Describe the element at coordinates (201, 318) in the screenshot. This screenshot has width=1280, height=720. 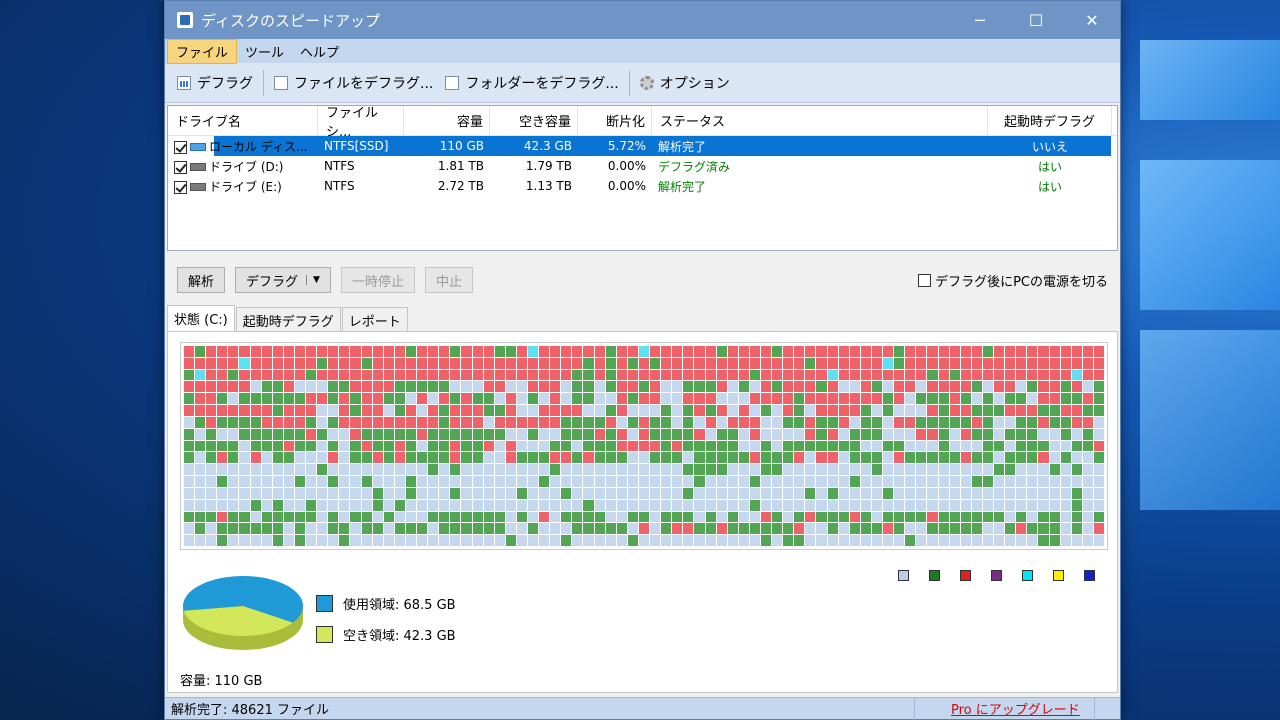
I see `tab-status: 状態 (C:)` at that location.